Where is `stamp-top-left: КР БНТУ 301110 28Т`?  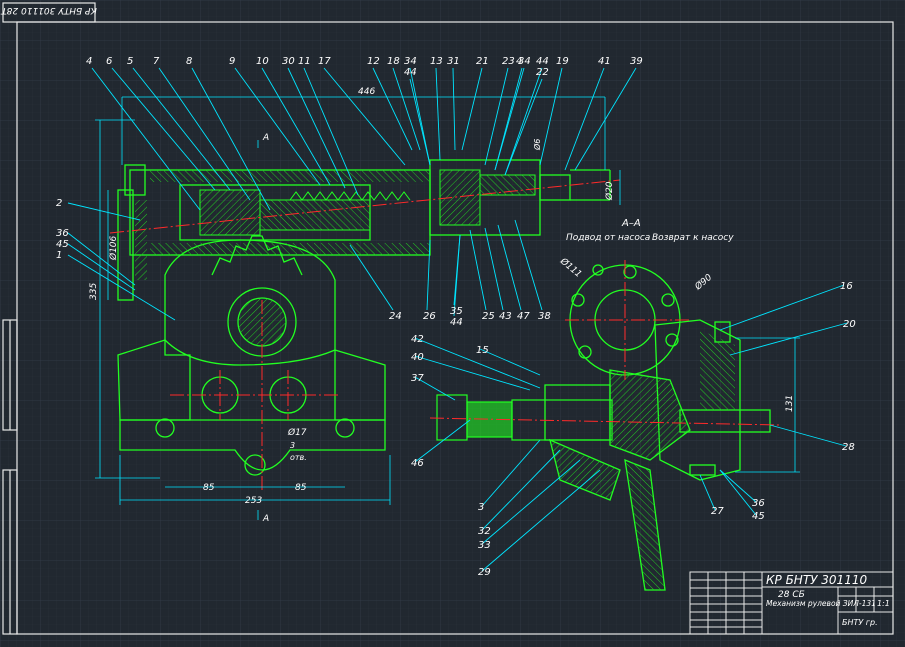 stamp-top-left: КР БНТУ 301110 28Т is located at coordinates (48, 10).